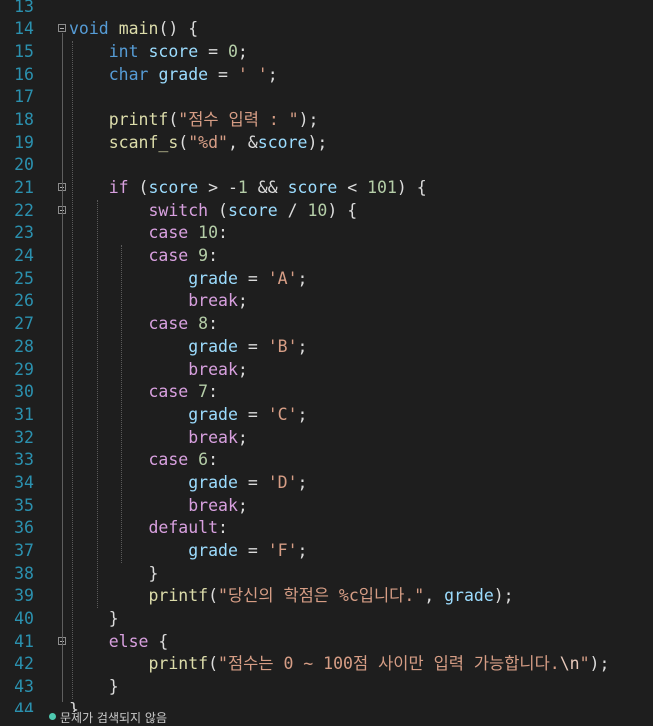  Describe the element at coordinates (198, 143) in the screenshot. I see `code-text: scanf_s("%d", &score);` at that location.